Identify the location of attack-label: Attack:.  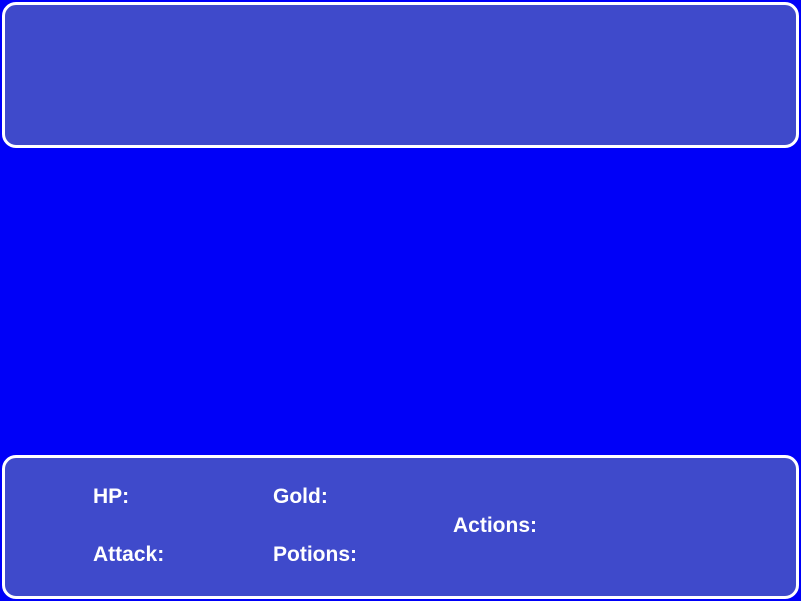
(129, 554).